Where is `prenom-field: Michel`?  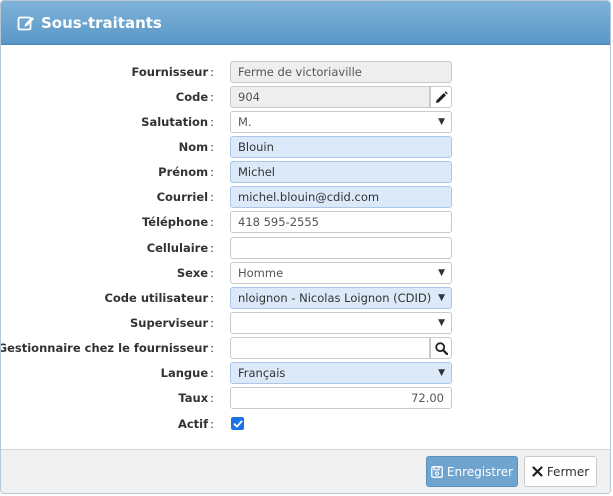
prenom-field: Michel is located at coordinates (341, 172).